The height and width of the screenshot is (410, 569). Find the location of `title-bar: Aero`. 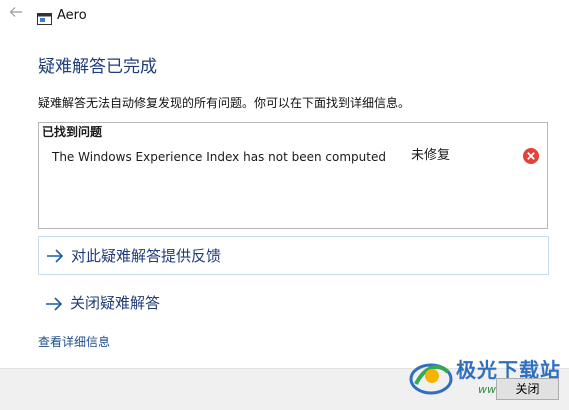

title-bar: Aero is located at coordinates (284, 16).